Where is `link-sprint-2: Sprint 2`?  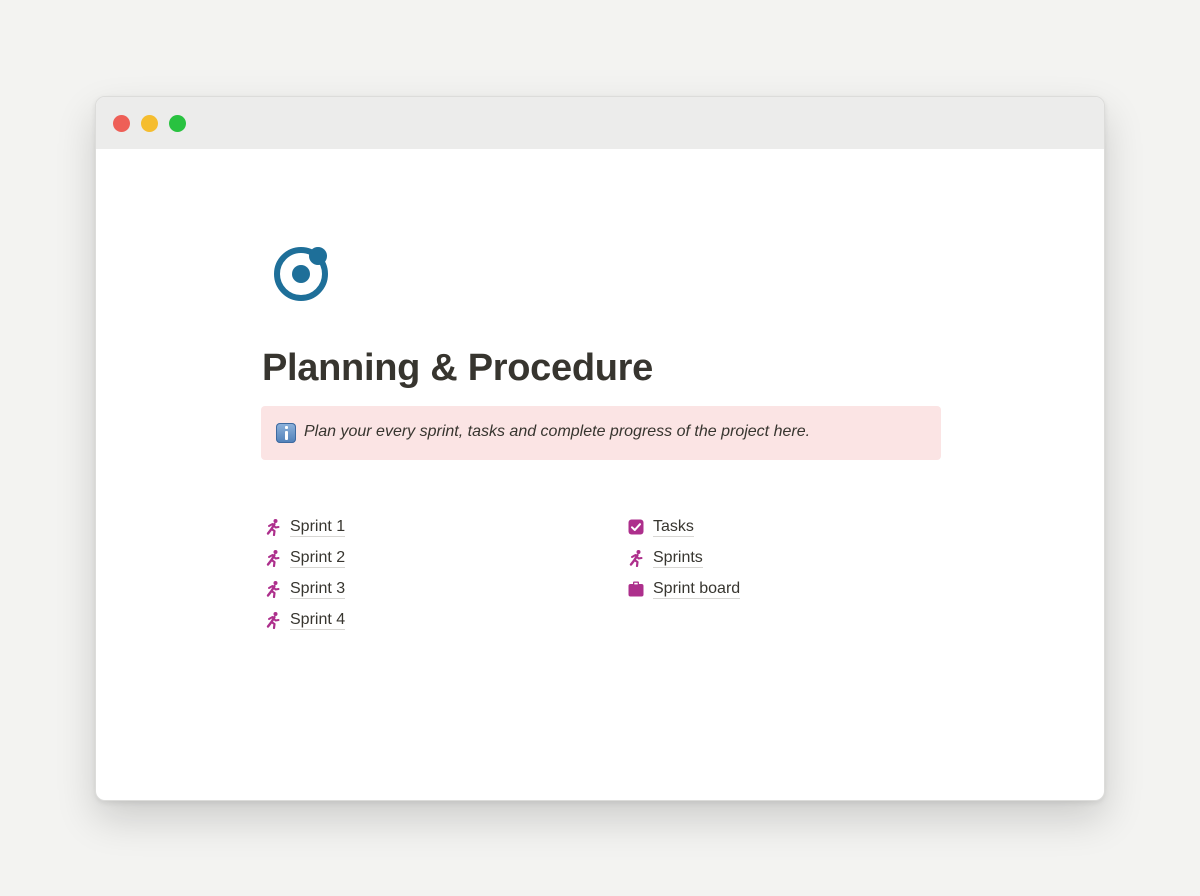
link-sprint-2: Sprint 2 is located at coordinates (305, 557).